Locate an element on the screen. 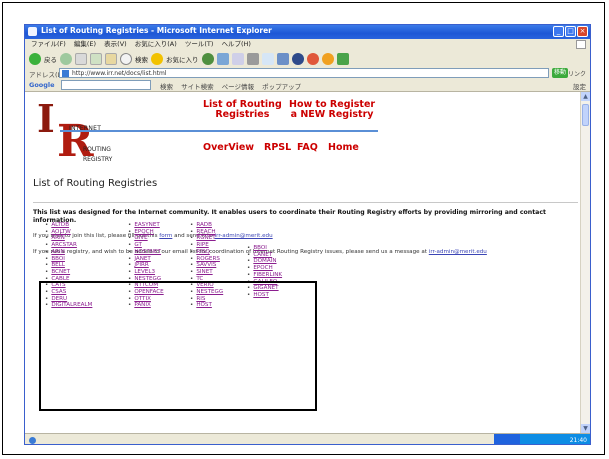 Image resolution: width=609 pixels, height=459 pixels. registry-link: EASYNET is located at coordinates (146, 225).